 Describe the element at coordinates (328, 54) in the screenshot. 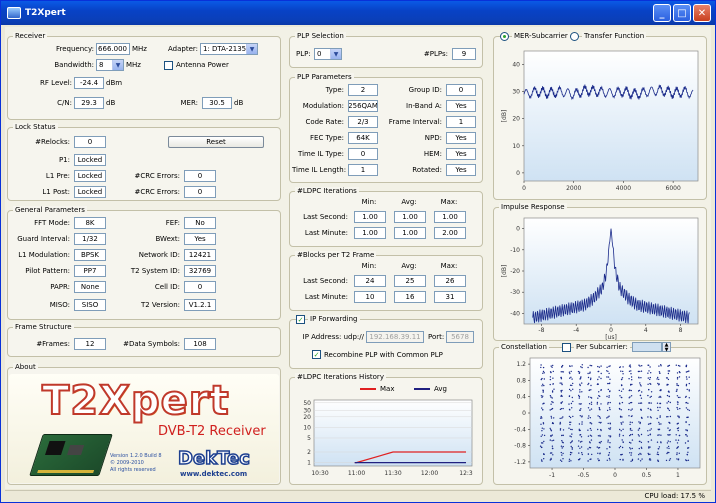

I see `plp-select: 0 ▼` at that location.